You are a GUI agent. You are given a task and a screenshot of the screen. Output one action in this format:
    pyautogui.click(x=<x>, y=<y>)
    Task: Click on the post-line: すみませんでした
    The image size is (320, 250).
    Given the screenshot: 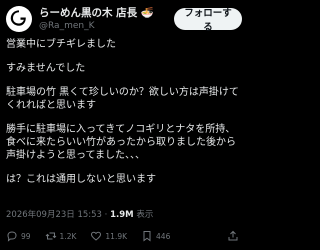 What is the action you would take?
    pyautogui.click(x=46, y=68)
    